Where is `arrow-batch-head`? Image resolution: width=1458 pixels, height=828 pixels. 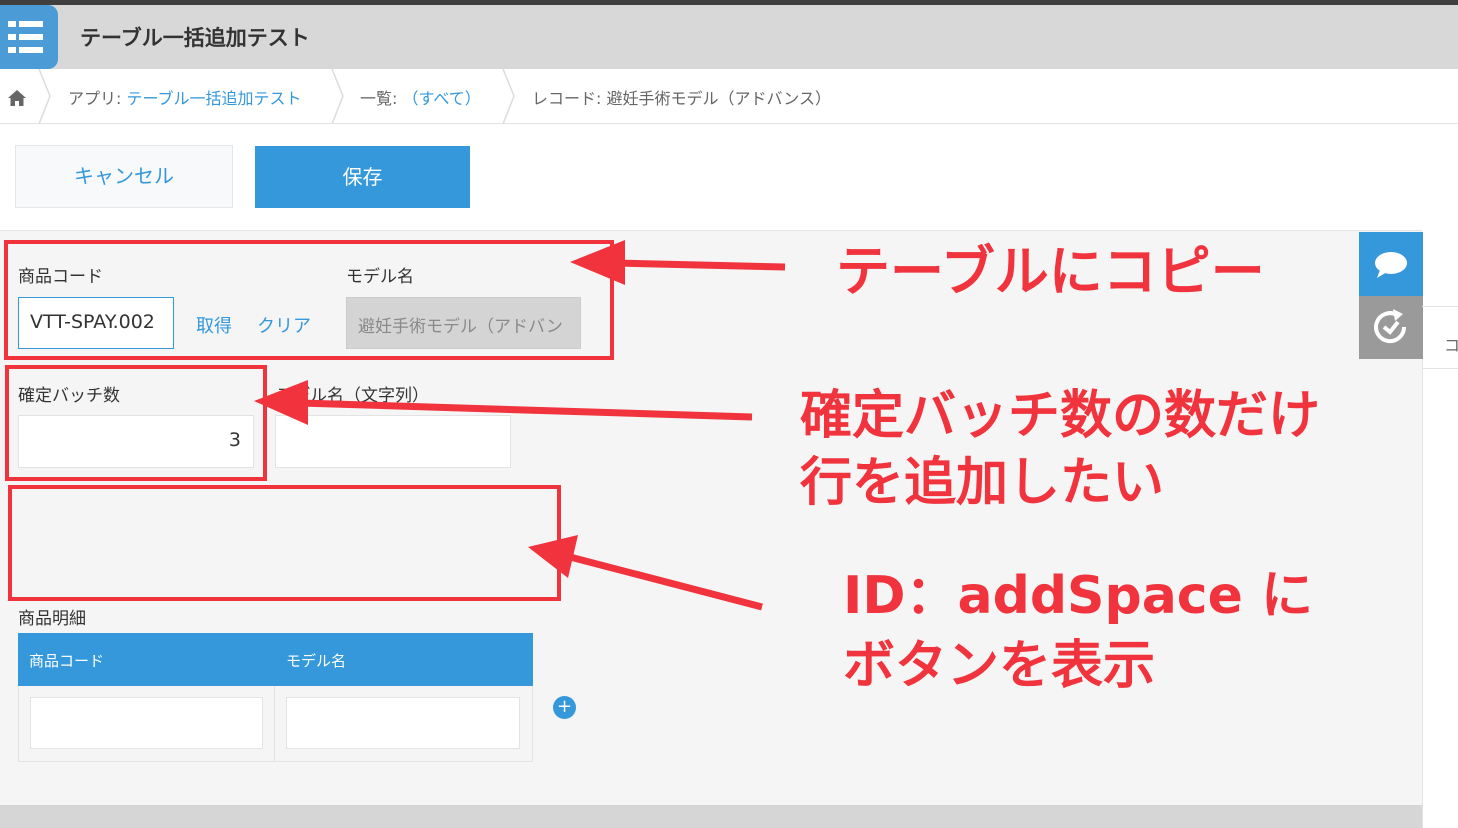
arrow-batch-head is located at coordinates (281, 402).